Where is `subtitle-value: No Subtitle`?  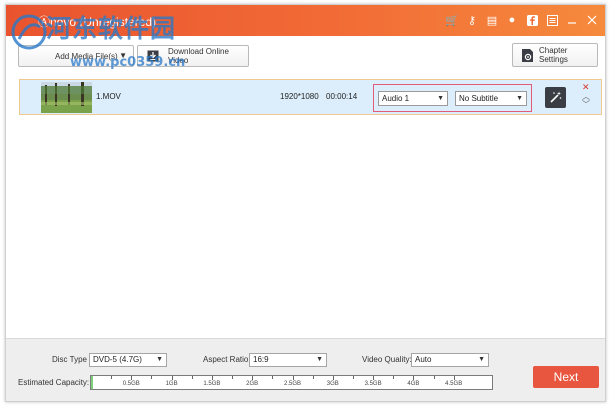
subtitle-value: No Subtitle is located at coordinates (479, 98).